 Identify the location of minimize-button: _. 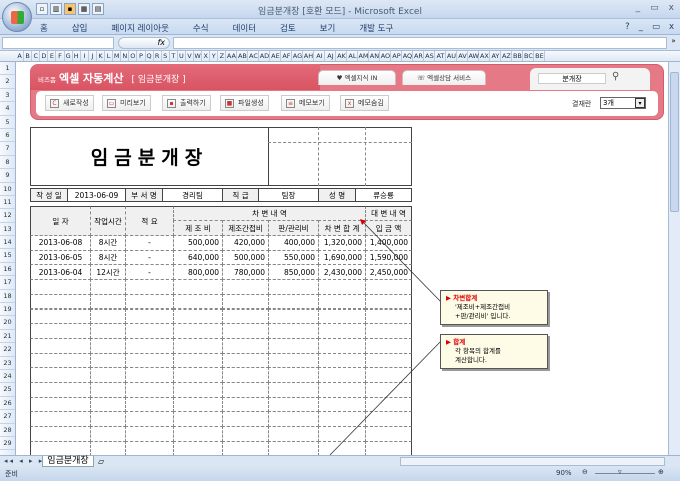
(638, 8).